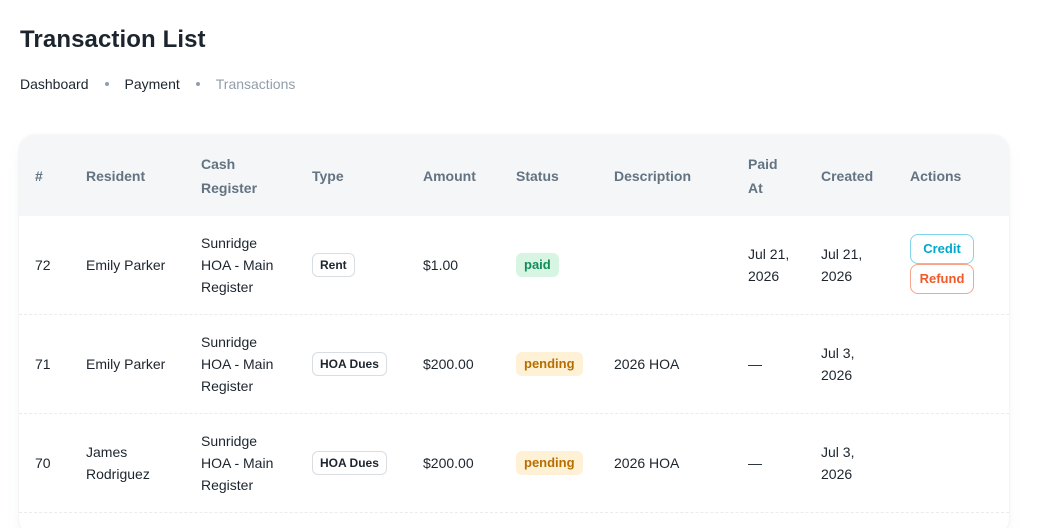 The height and width of the screenshot is (528, 1045). What do you see at coordinates (942, 249) in the screenshot?
I see `credit-button: Credit` at bounding box center [942, 249].